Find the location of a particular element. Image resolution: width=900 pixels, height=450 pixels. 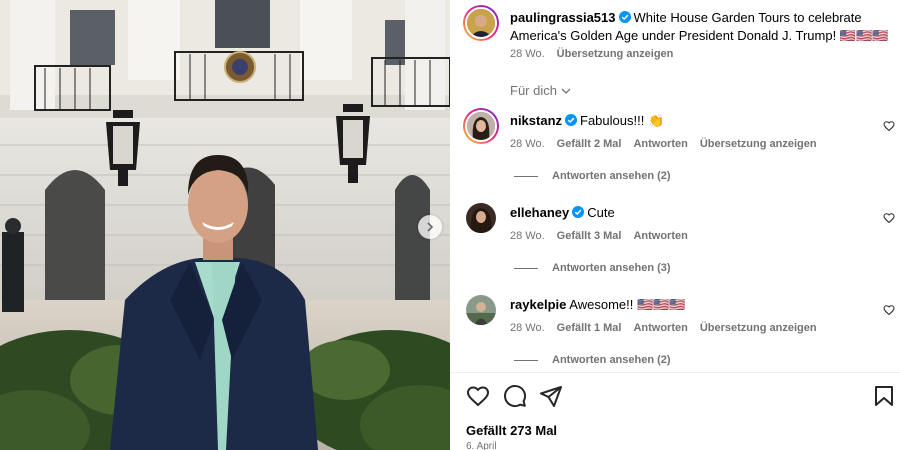

feed-filter-dropdown: Für dich is located at coordinates (540, 90).